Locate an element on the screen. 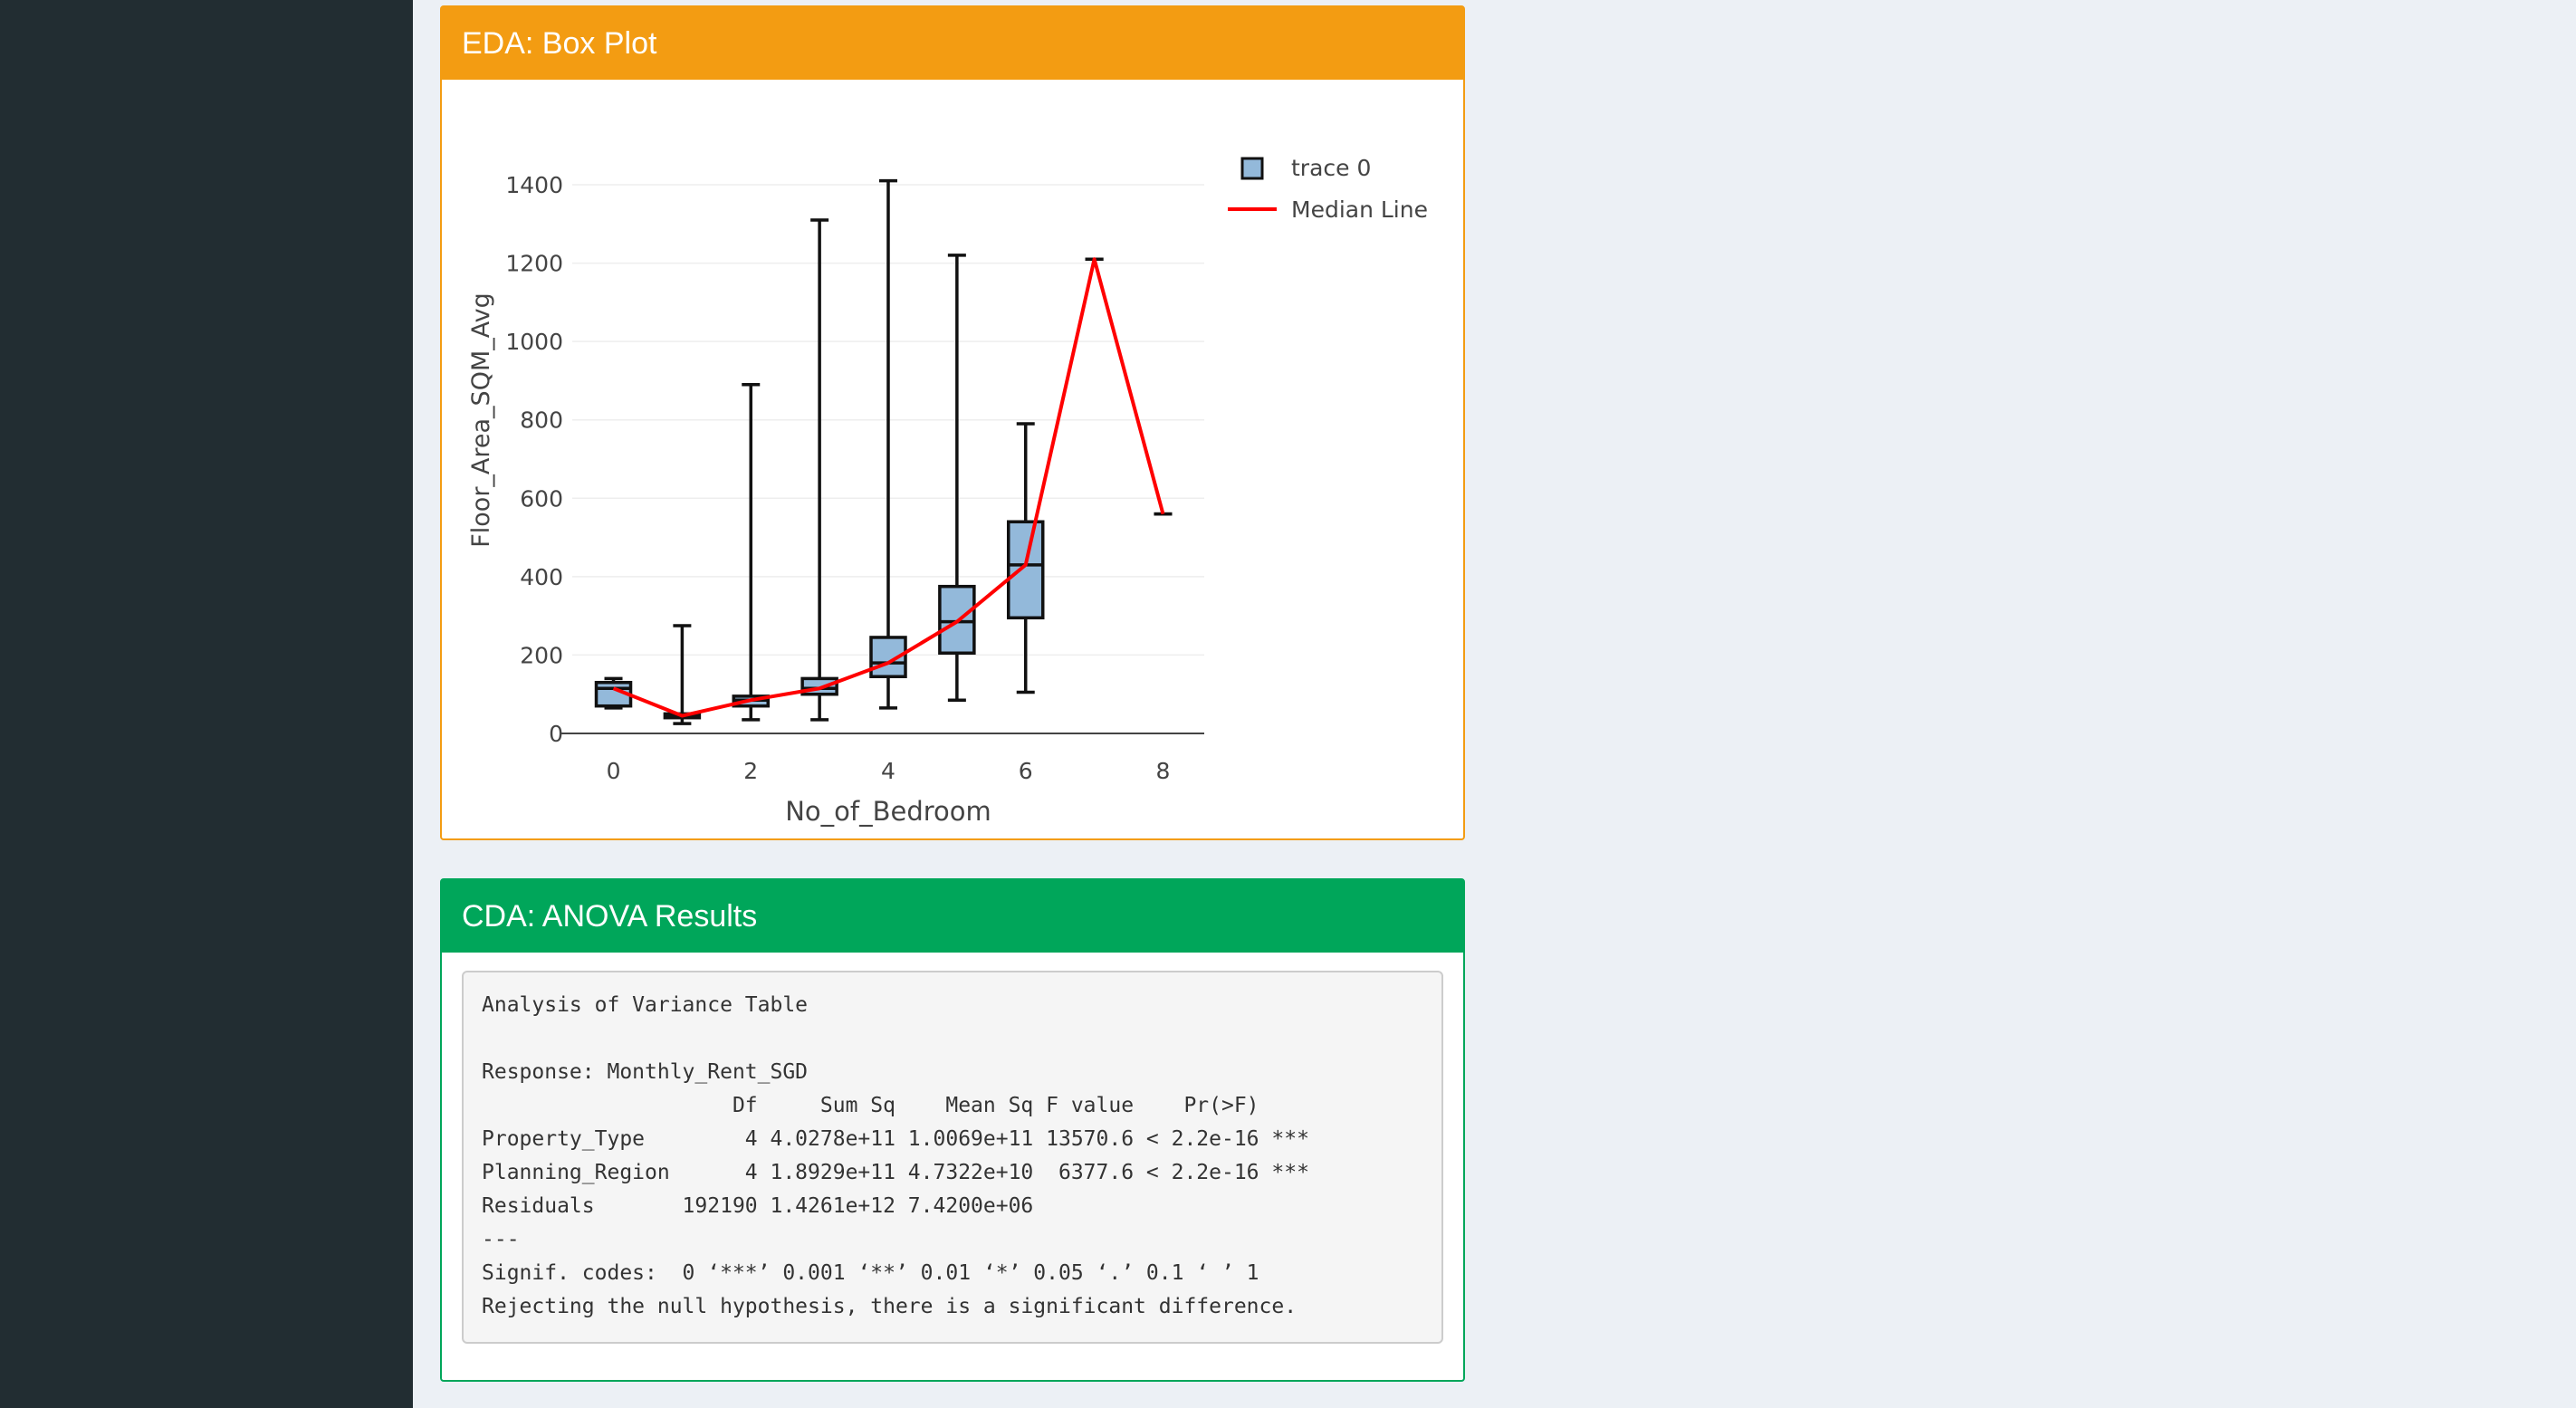 The height and width of the screenshot is (1408, 2576). anova-line: Df Sum Sq Mean Sq F value Pr(>F) is located at coordinates (895, 1105).